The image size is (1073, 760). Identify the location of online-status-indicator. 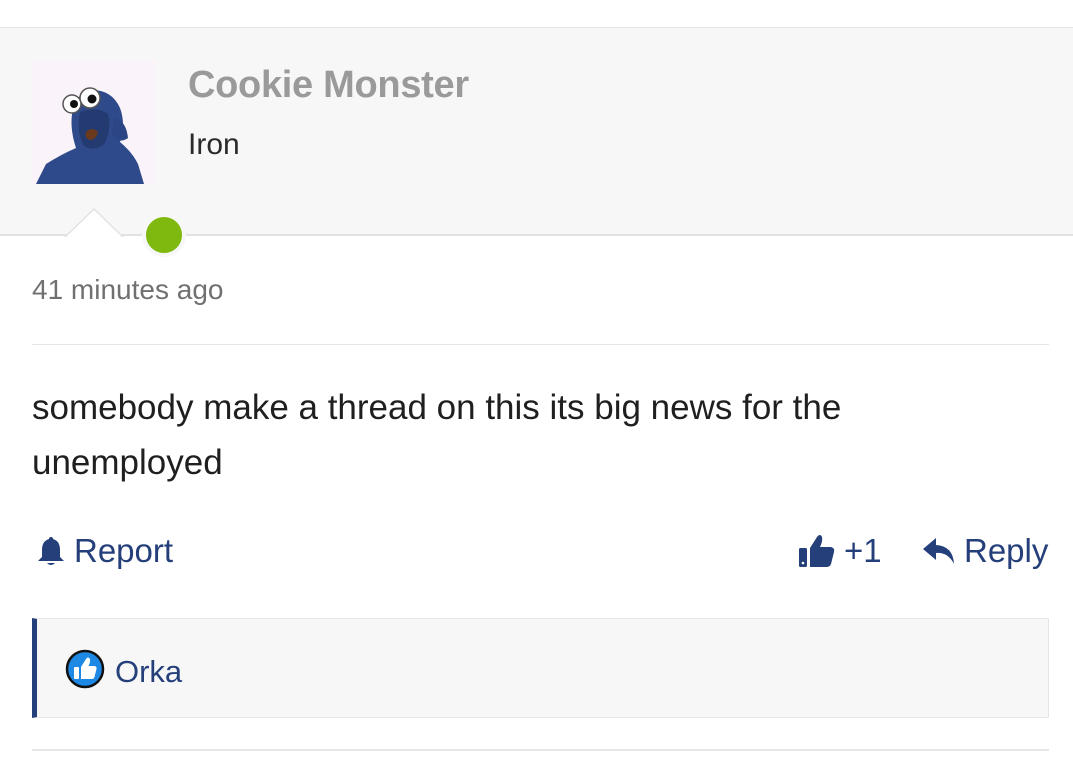
(164, 235).